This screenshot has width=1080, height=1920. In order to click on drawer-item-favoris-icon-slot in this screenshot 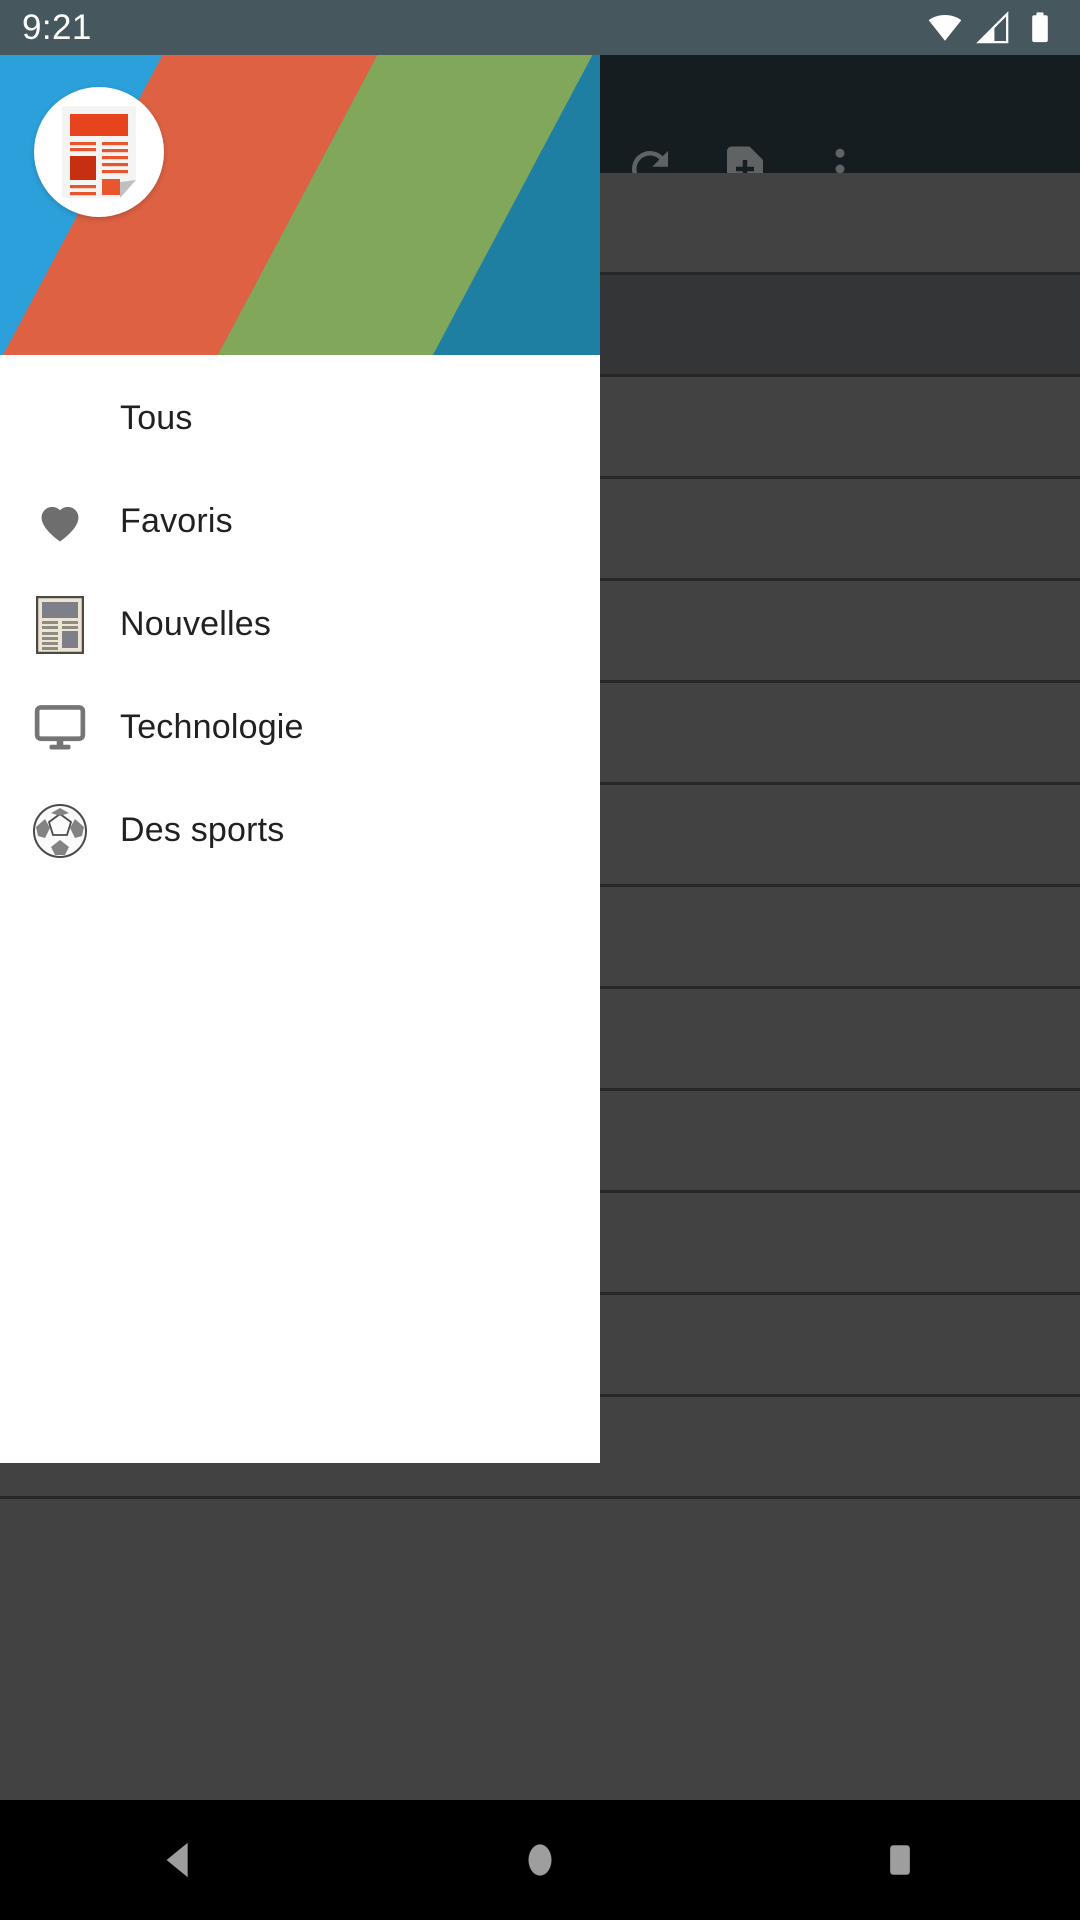, I will do `click(60, 522)`.